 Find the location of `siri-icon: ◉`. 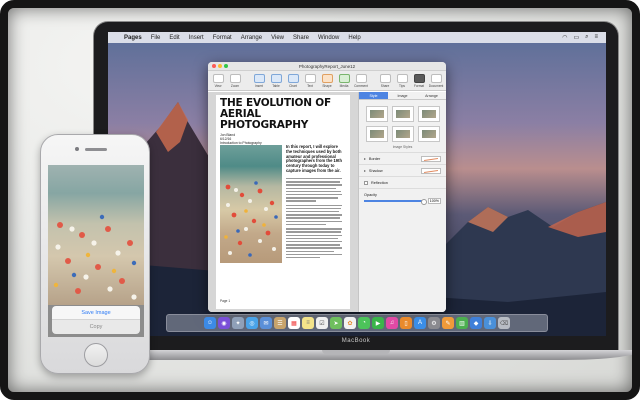

siri-icon: ◉ is located at coordinates (224, 323).